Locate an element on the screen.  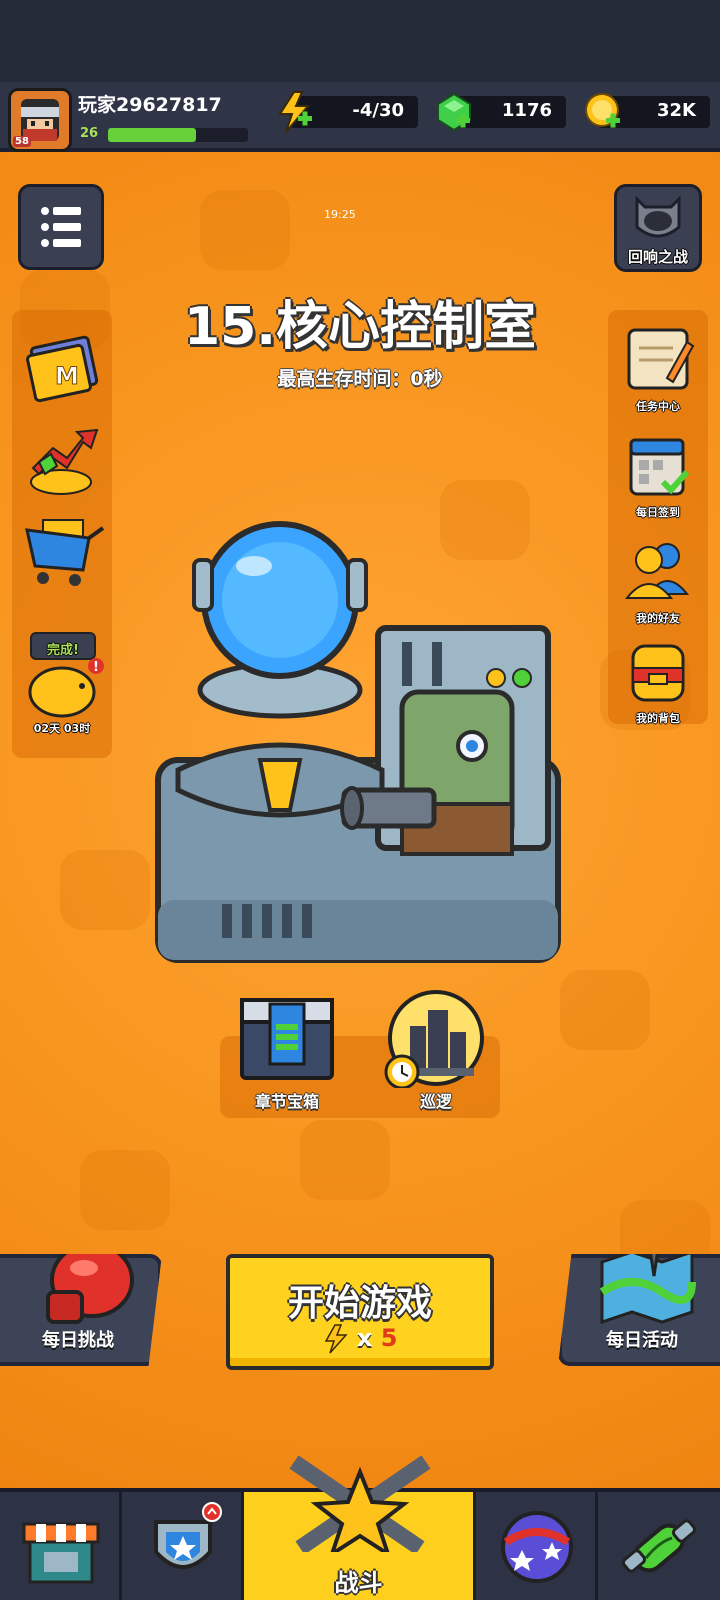
calendar-check-icon is located at coordinates (659, 467).